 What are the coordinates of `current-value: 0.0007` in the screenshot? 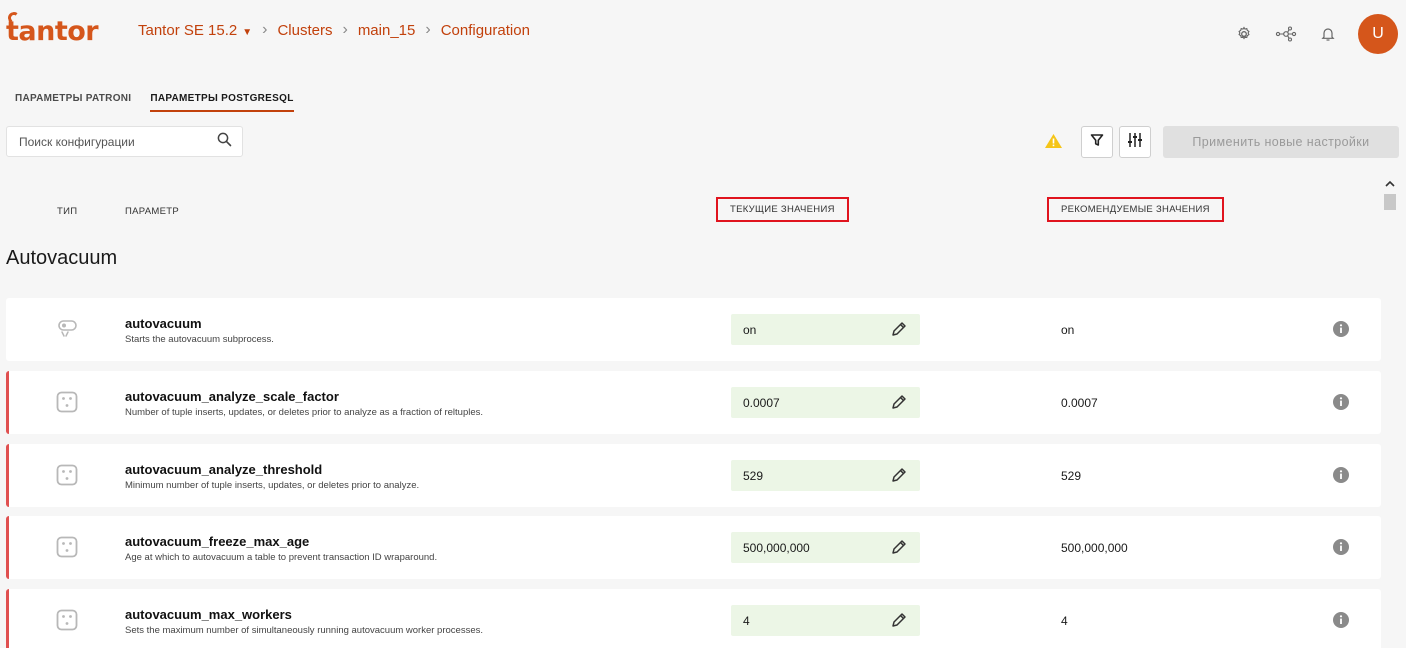 It's located at (761, 403).